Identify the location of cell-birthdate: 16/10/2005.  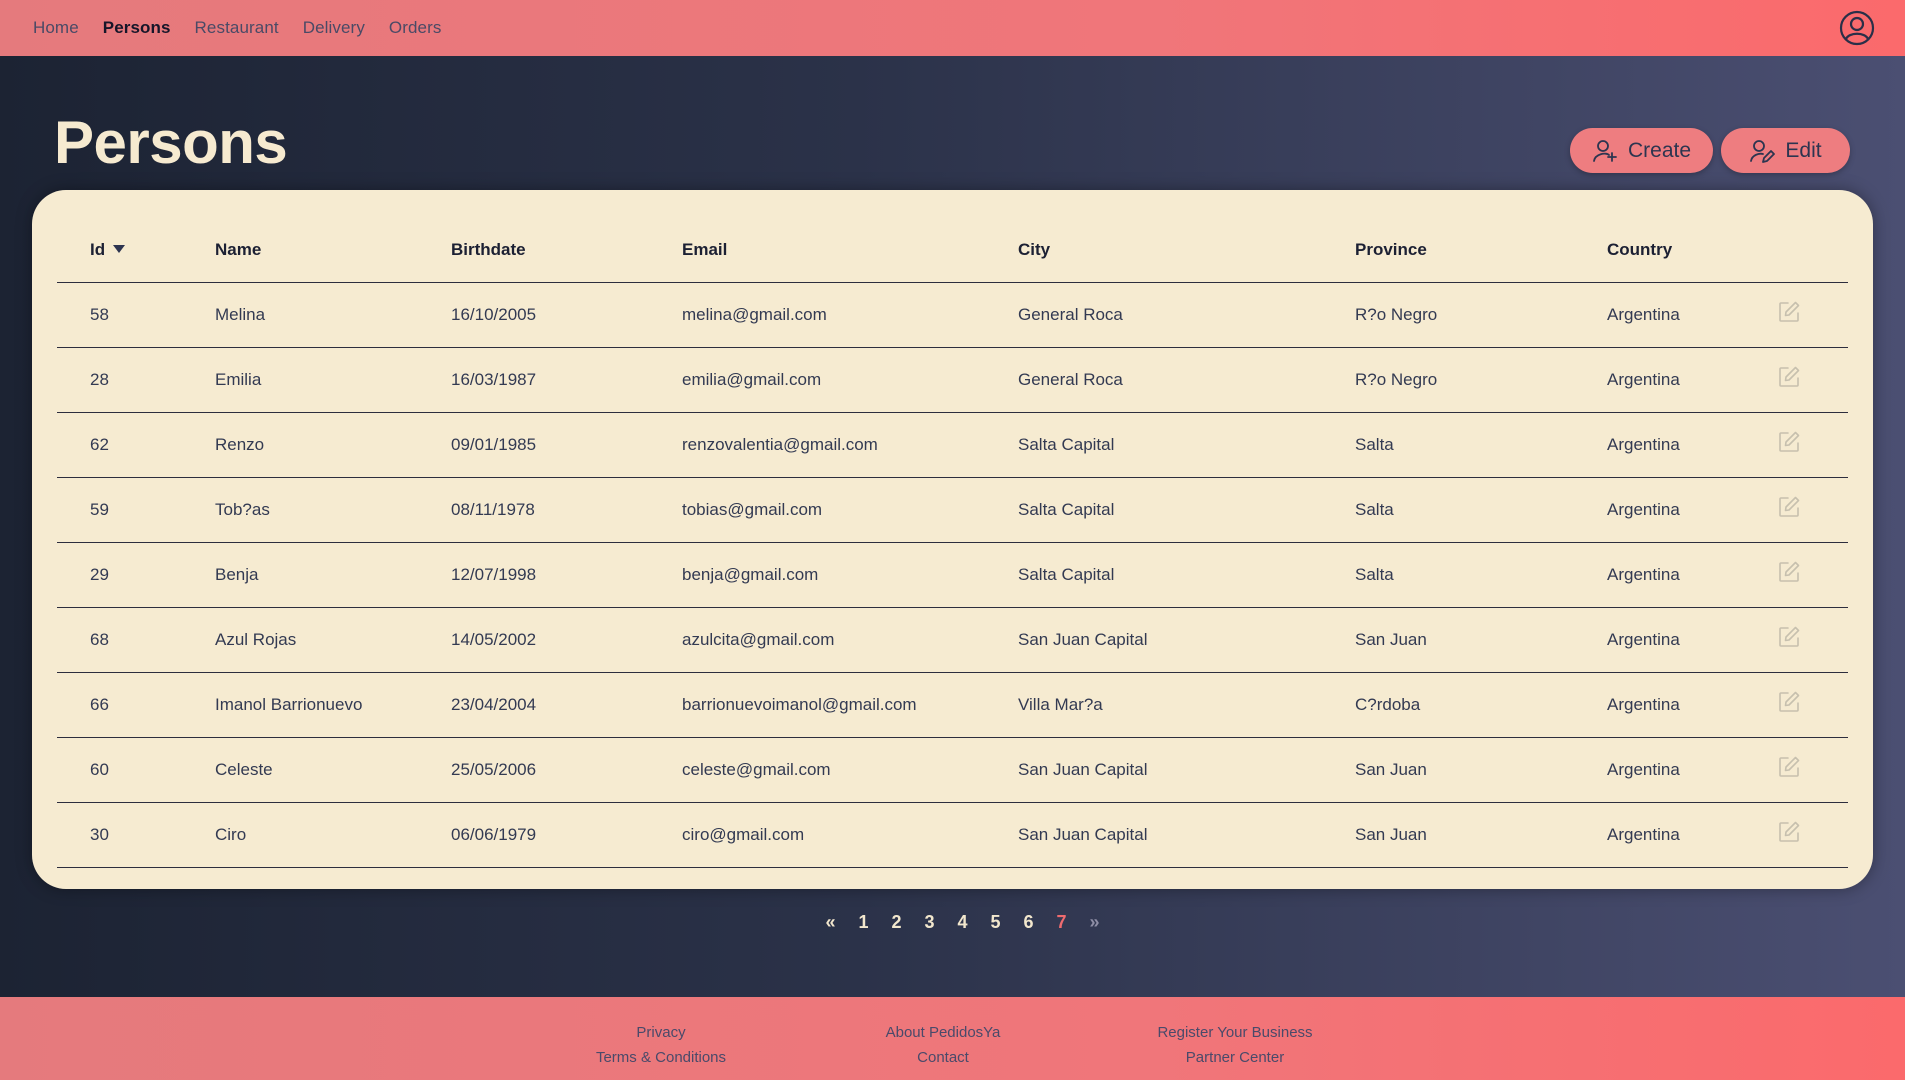
(566, 315).